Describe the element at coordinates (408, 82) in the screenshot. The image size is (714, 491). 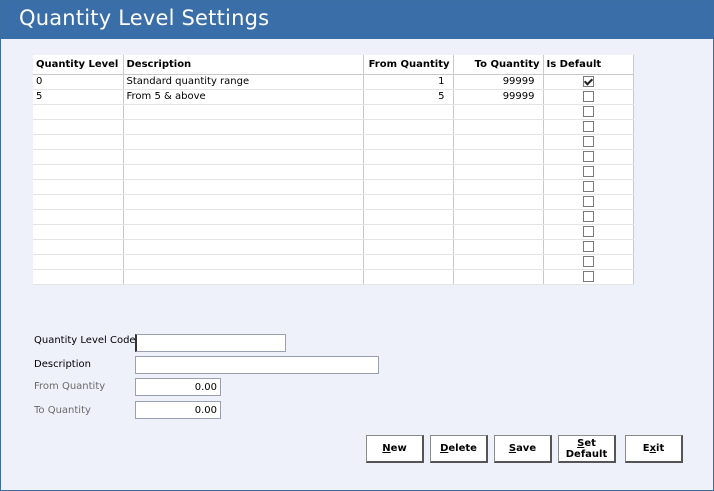
I see `cell-from-quantity: 1` at that location.